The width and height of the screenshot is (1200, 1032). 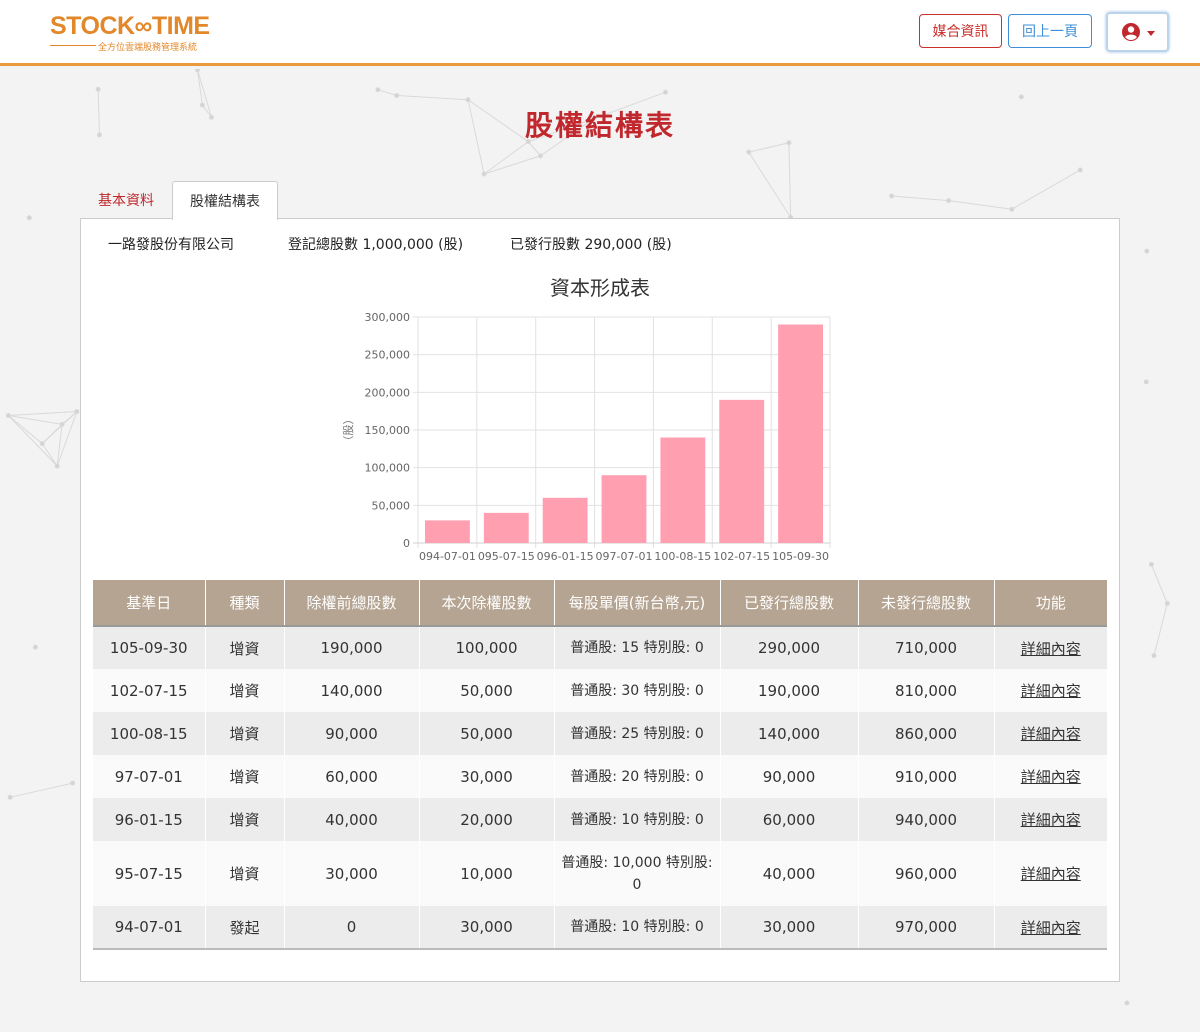 What do you see at coordinates (788, 603) in the screenshot?
I see `col-header-issued-total: 已發行總股數` at bounding box center [788, 603].